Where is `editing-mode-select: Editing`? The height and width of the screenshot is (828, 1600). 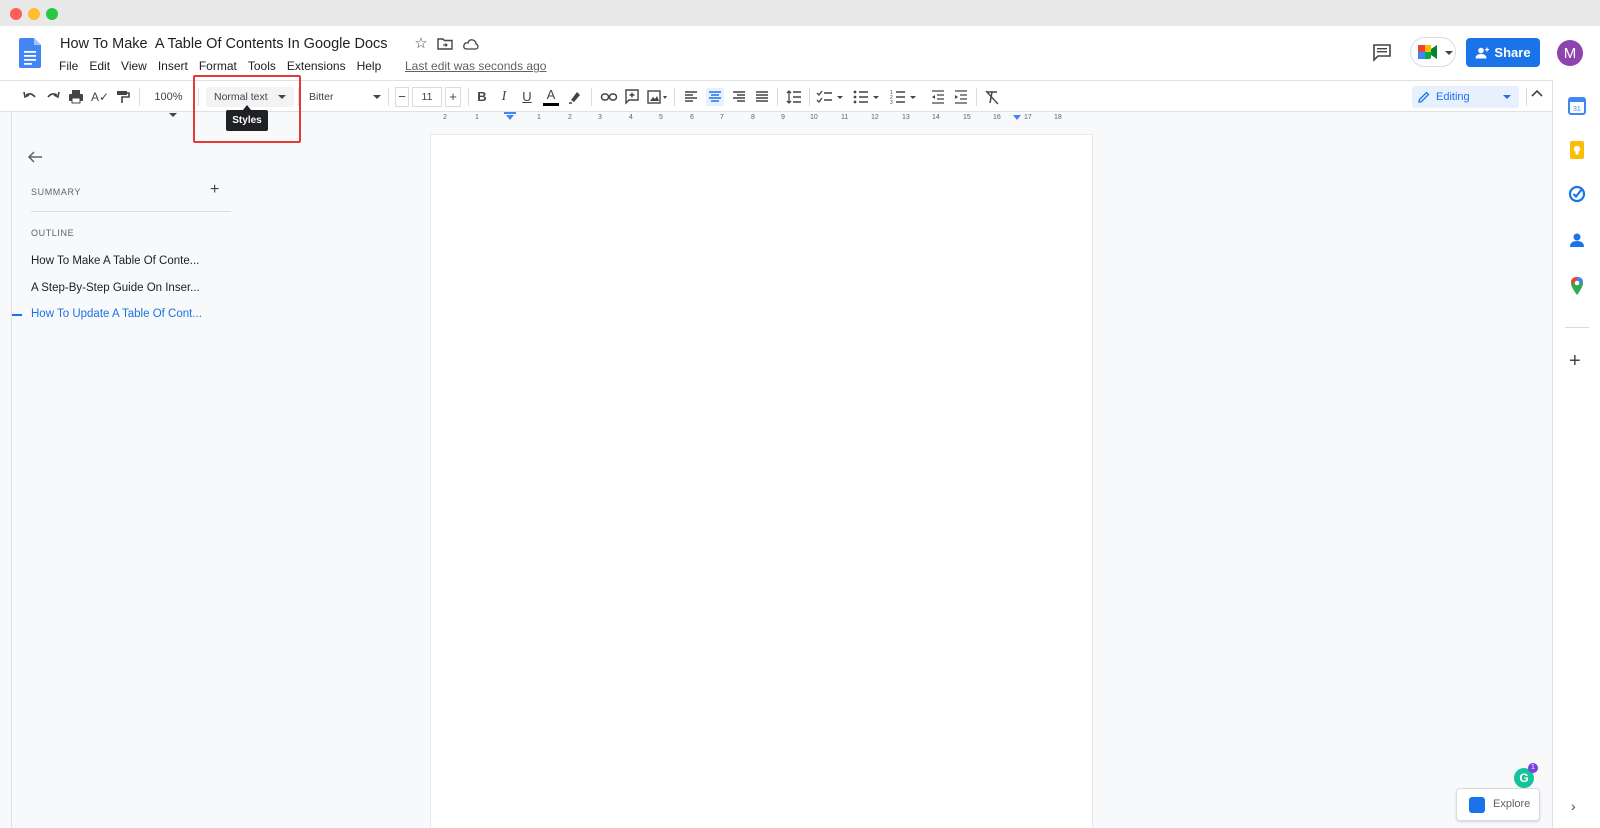 editing-mode-select: Editing is located at coordinates (1465, 97).